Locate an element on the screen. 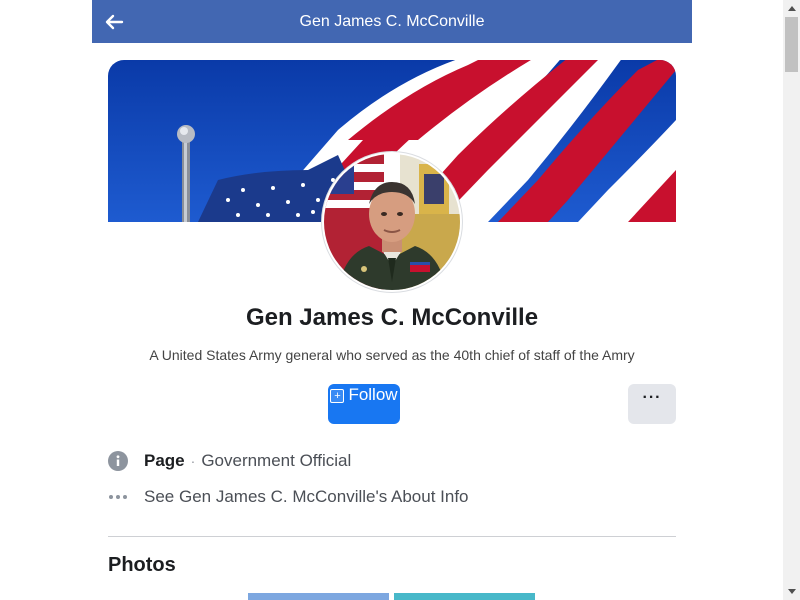 The width and height of the screenshot is (800, 600). photos-heading: Photos is located at coordinates (142, 565).